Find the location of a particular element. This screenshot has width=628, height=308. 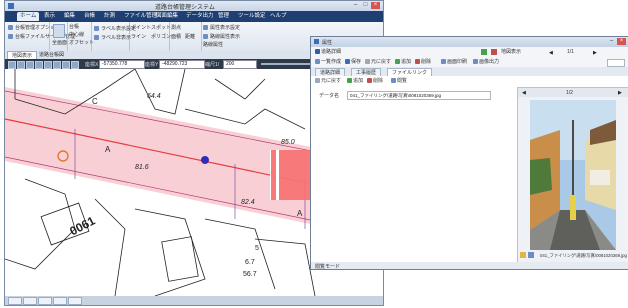

file-view-button: 閲覧 is located at coordinates (399, 81).